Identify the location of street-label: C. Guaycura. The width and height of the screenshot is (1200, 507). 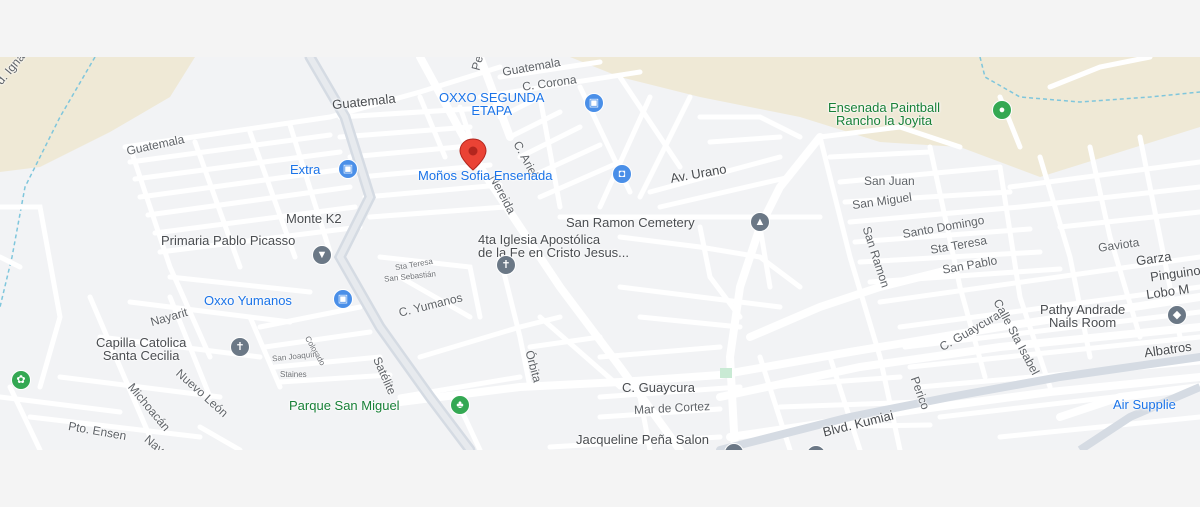
(658, 387).